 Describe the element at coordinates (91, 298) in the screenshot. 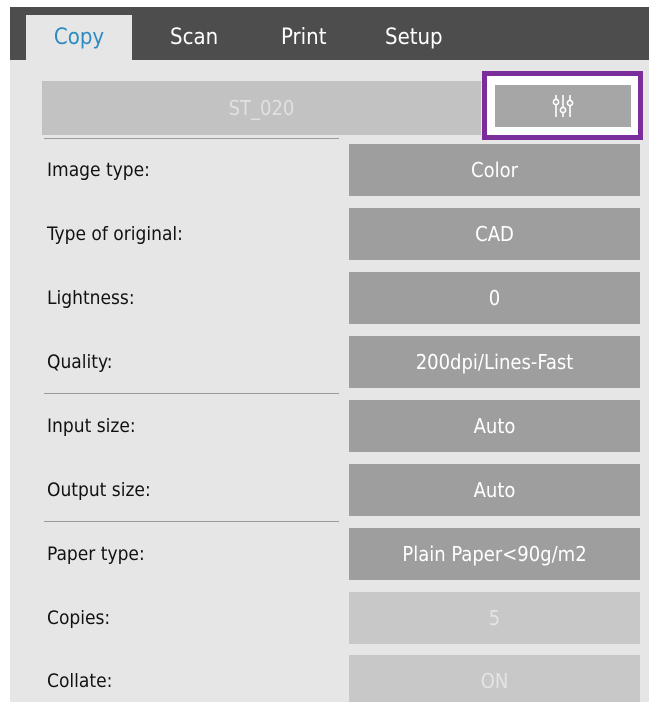

I see `lightness-label: Lightness:` at that location.